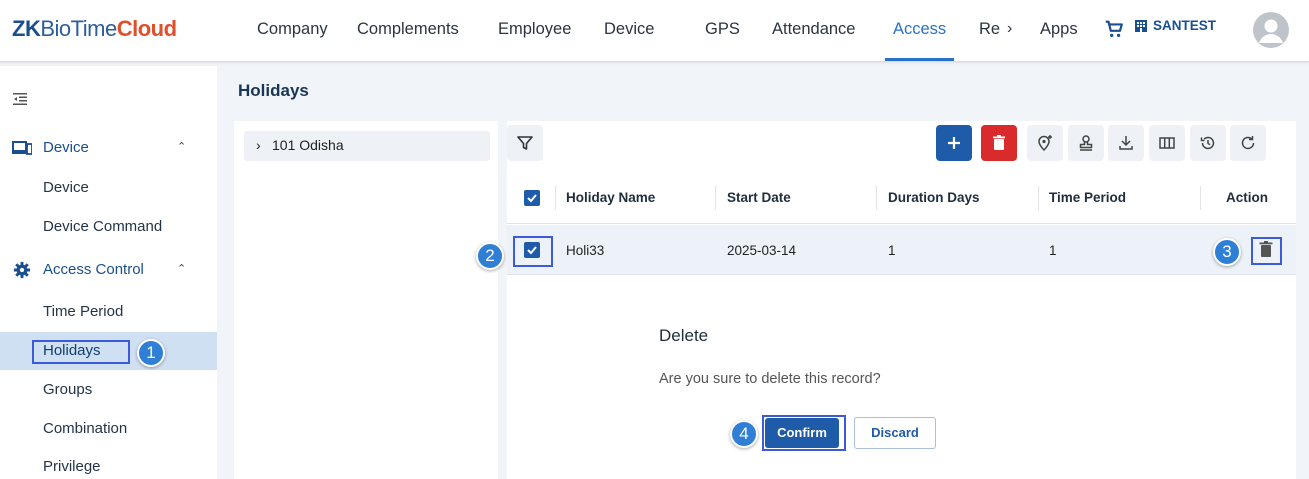 The height and width of the screenshot is (479, 1309). What do you see at coordinates (684, 335) in the screenshot?
I see `dialog-title: Delete` at bounding box center [684, 335].